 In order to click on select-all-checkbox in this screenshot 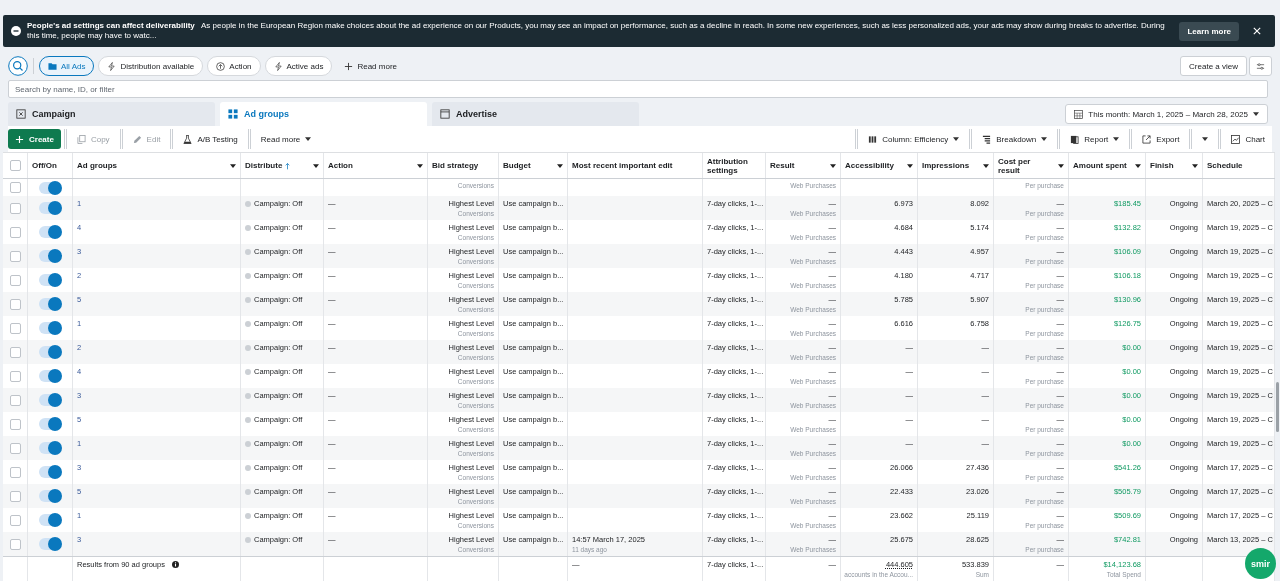, I will do `click(15, 165)`.